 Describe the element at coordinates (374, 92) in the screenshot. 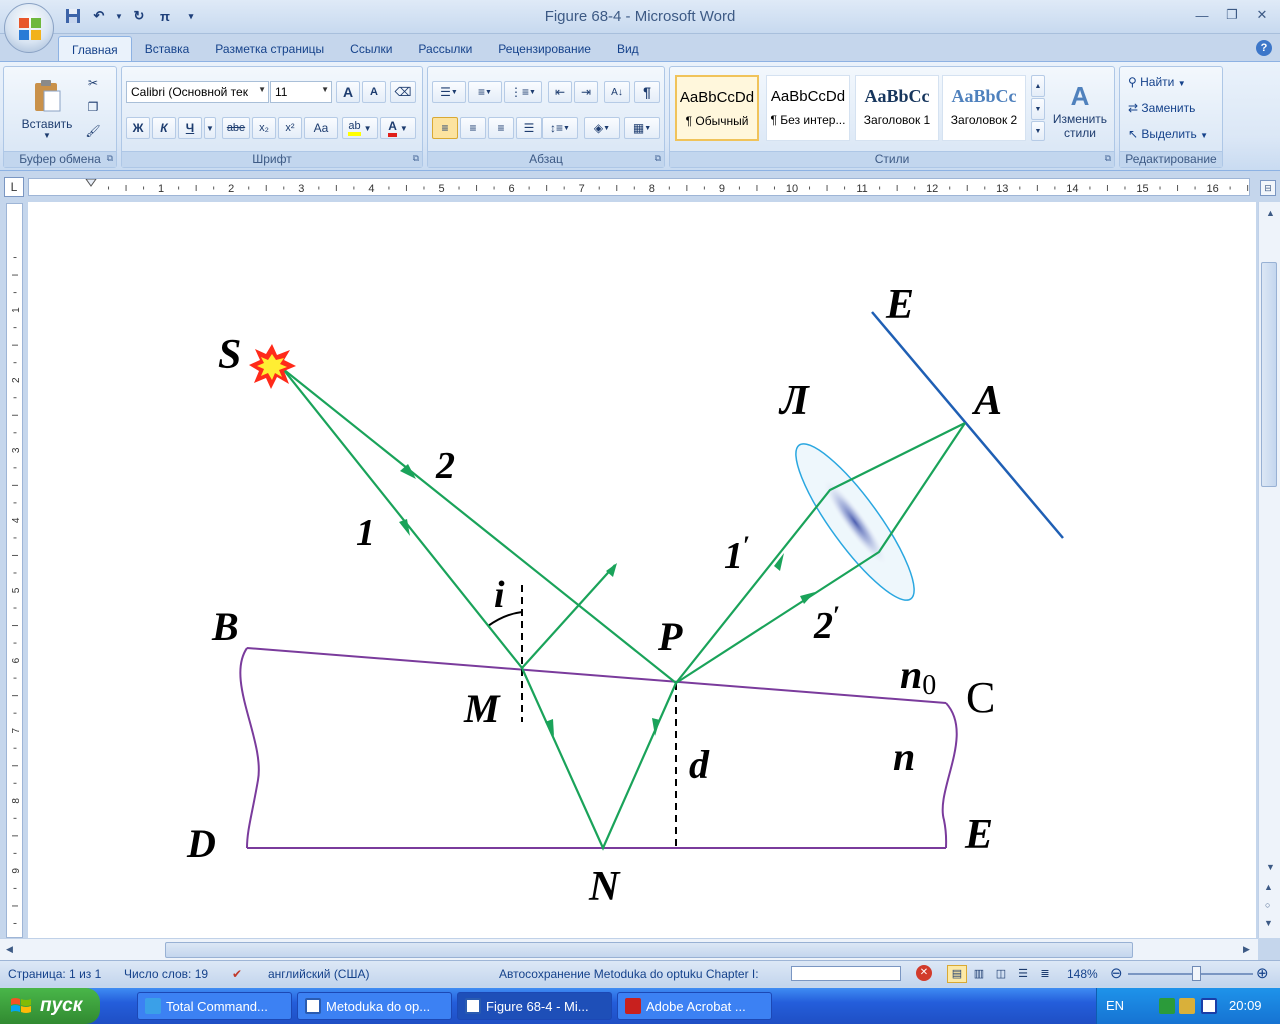

I see `shrink-font-button: A` at that location.